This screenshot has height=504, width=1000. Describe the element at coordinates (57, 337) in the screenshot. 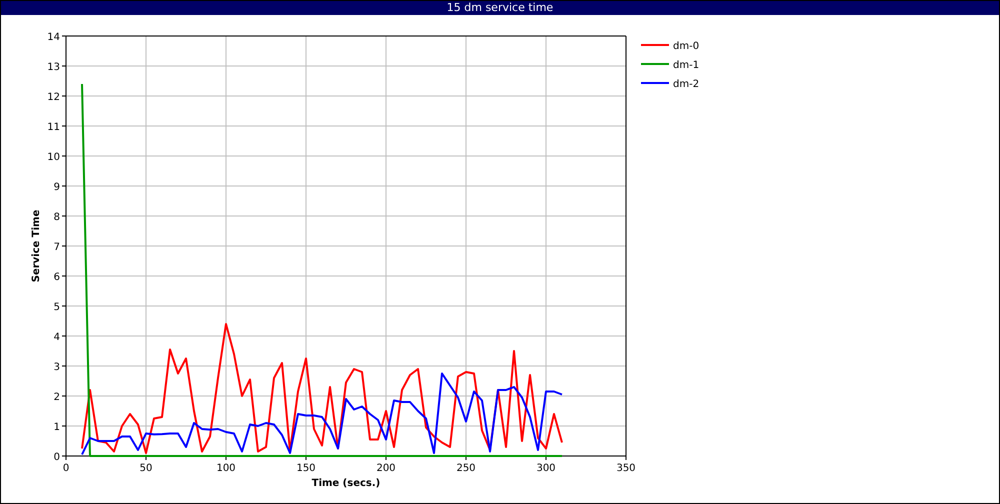

I see `tick-label: 4` at that location.